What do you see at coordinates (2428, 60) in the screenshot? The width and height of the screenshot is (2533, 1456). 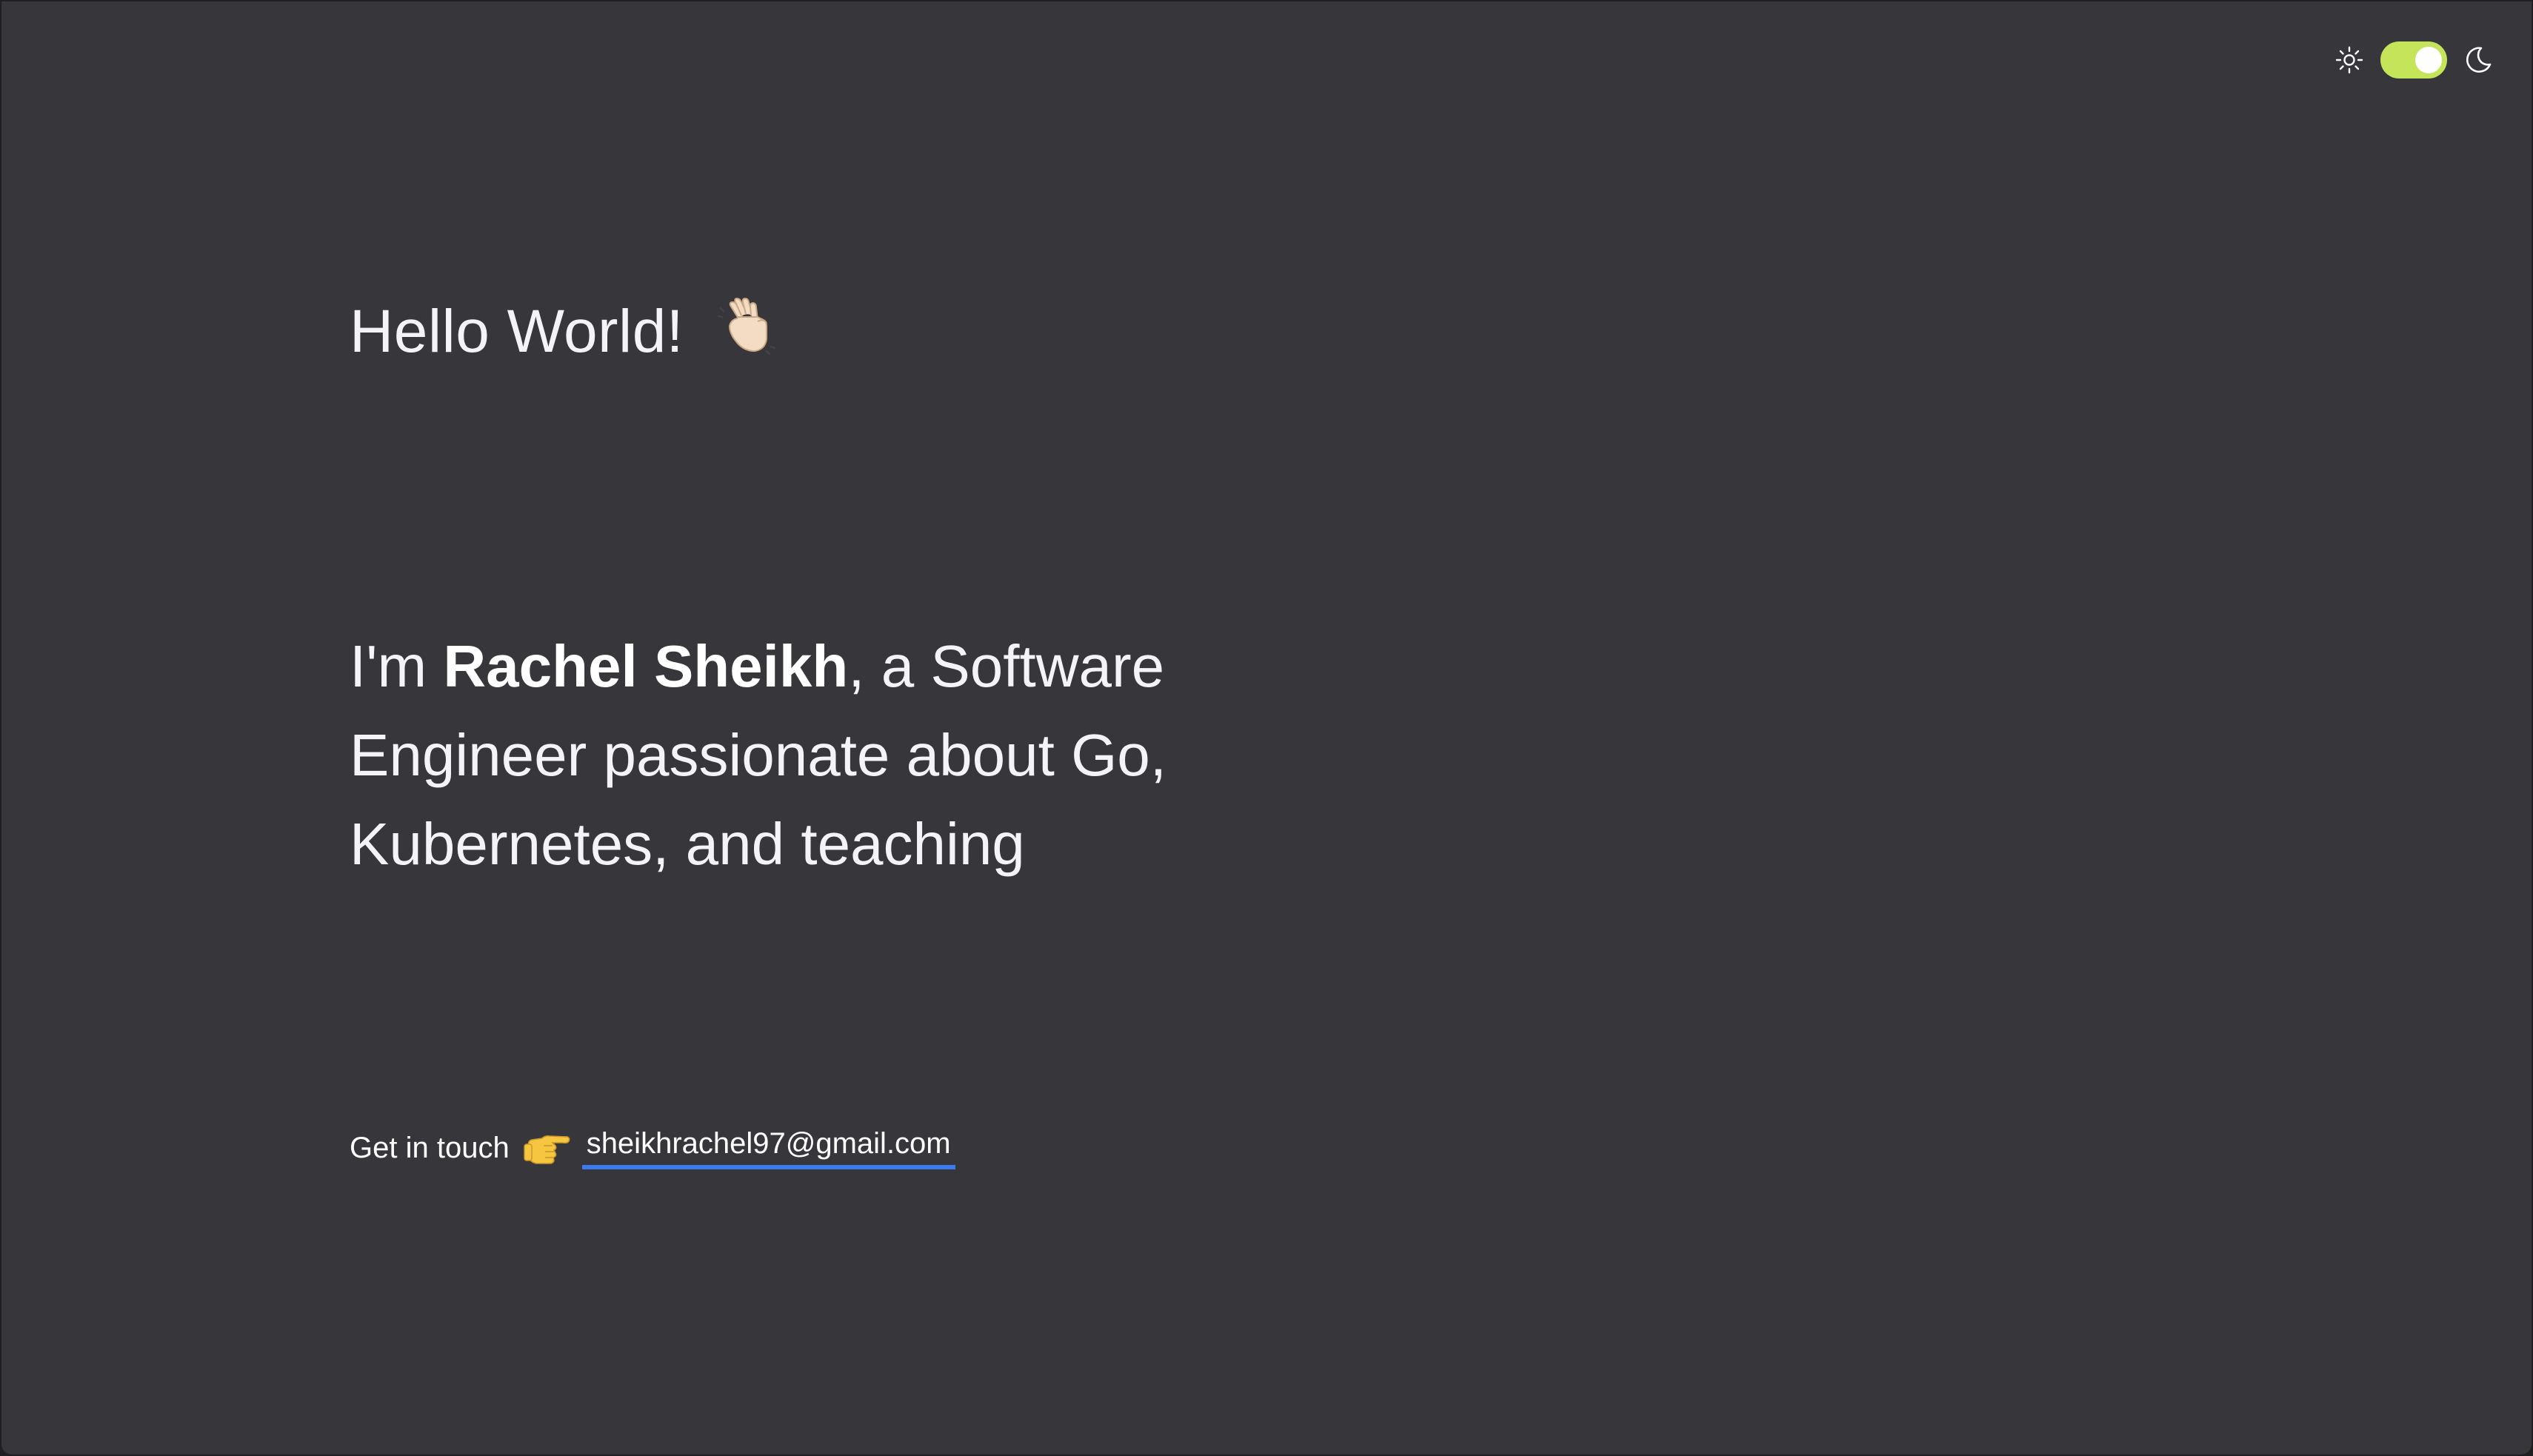 I see `switch-knob` at bounding box center [2428, 60].